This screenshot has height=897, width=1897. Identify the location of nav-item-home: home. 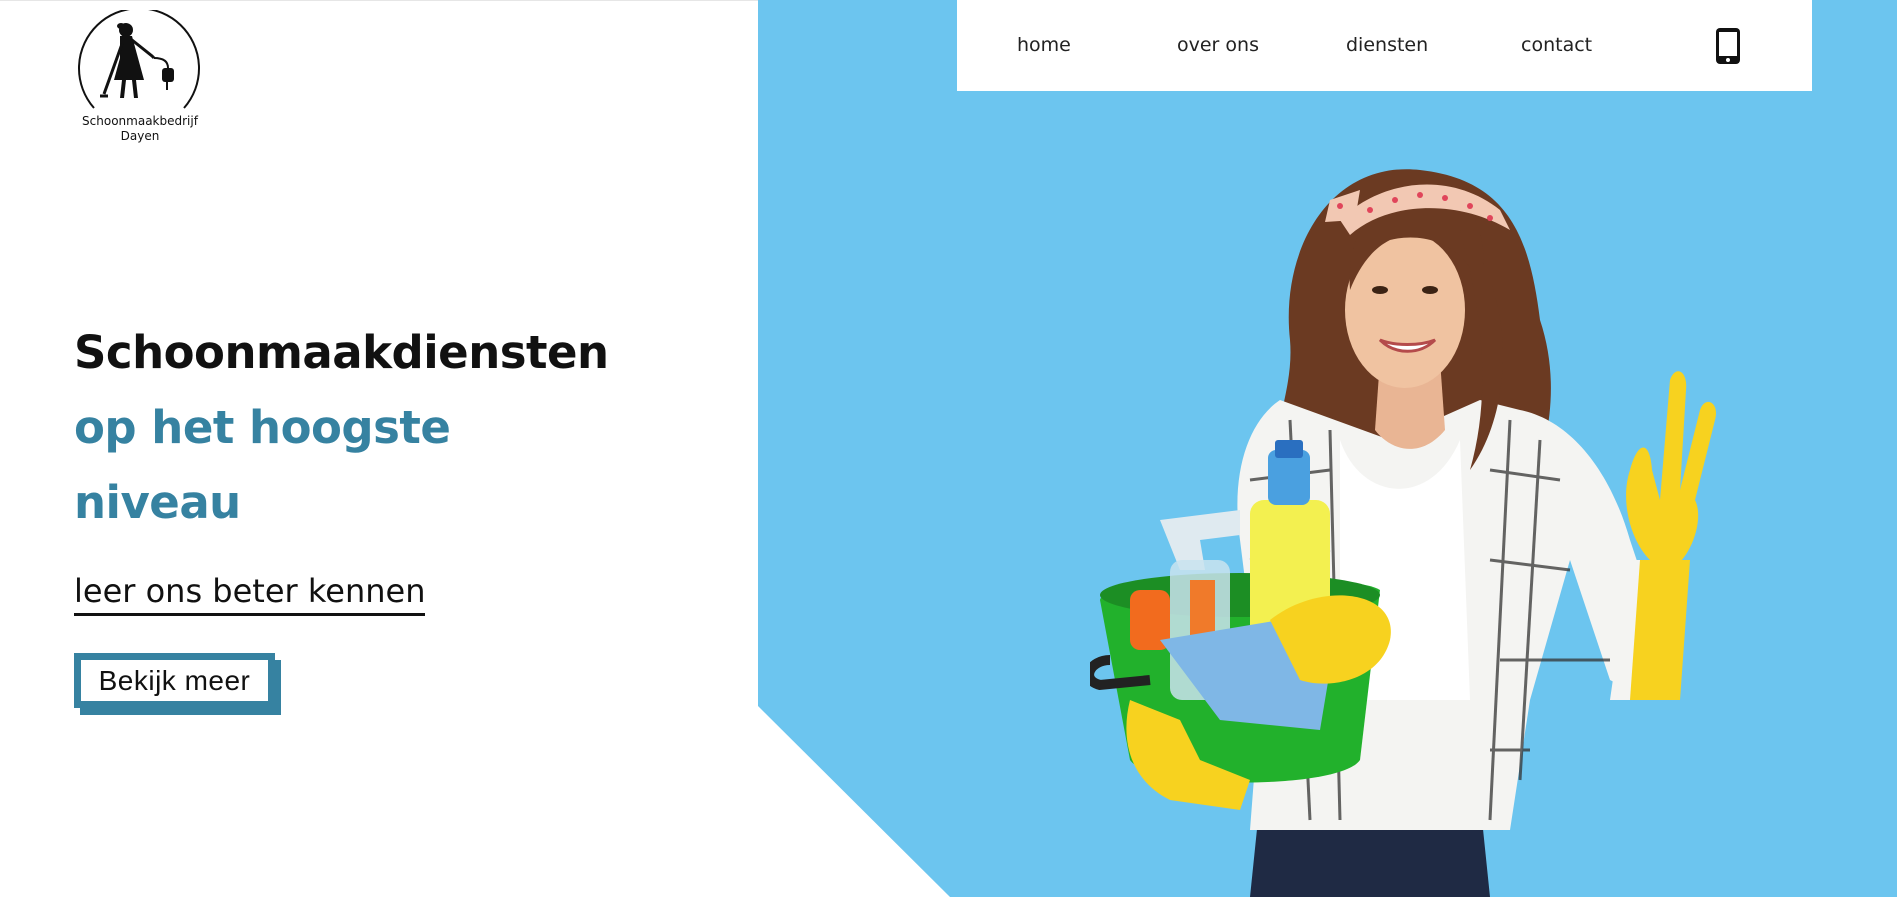
(1044, 45).